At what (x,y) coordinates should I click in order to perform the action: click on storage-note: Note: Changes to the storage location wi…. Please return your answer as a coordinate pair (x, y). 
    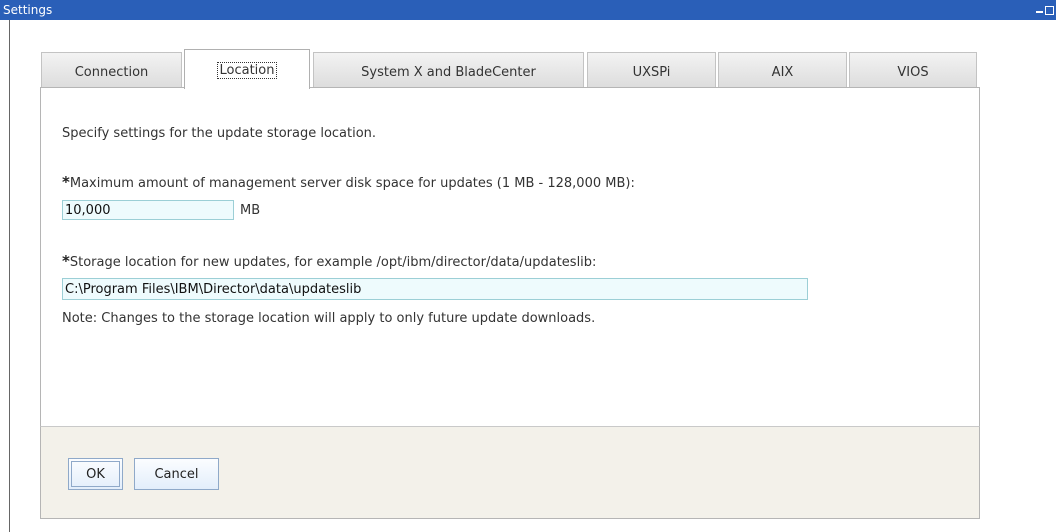
    Looking at the image, I should click on (329, 318).